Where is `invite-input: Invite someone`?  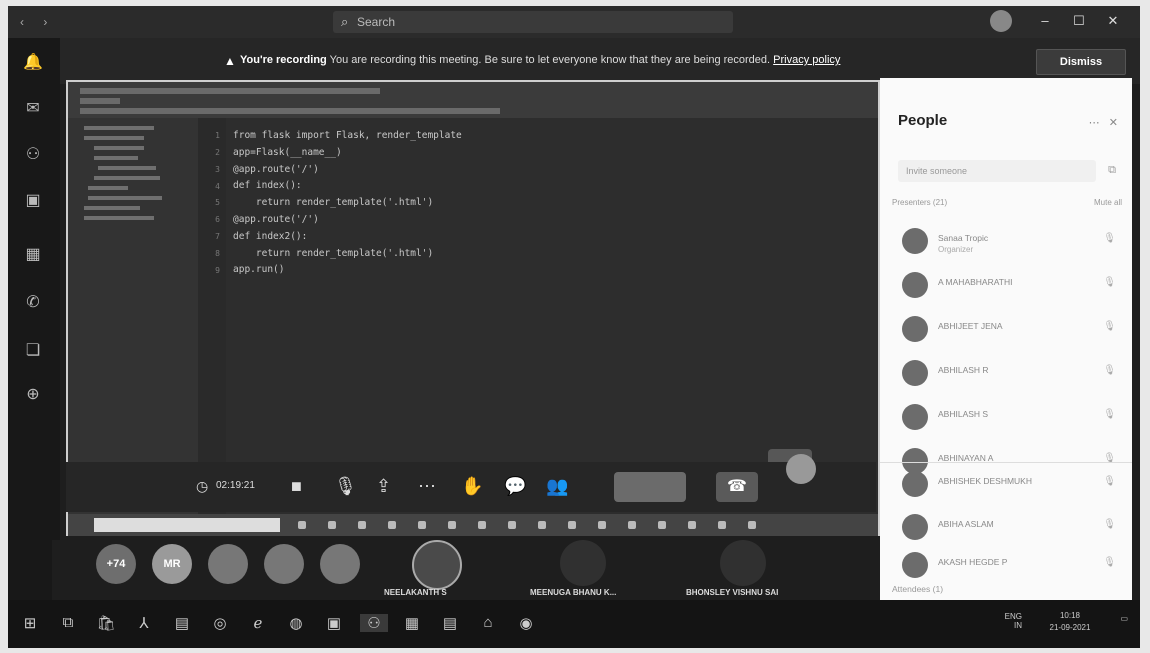 invite-input: Invite someone is located at coordinates (997, 171).